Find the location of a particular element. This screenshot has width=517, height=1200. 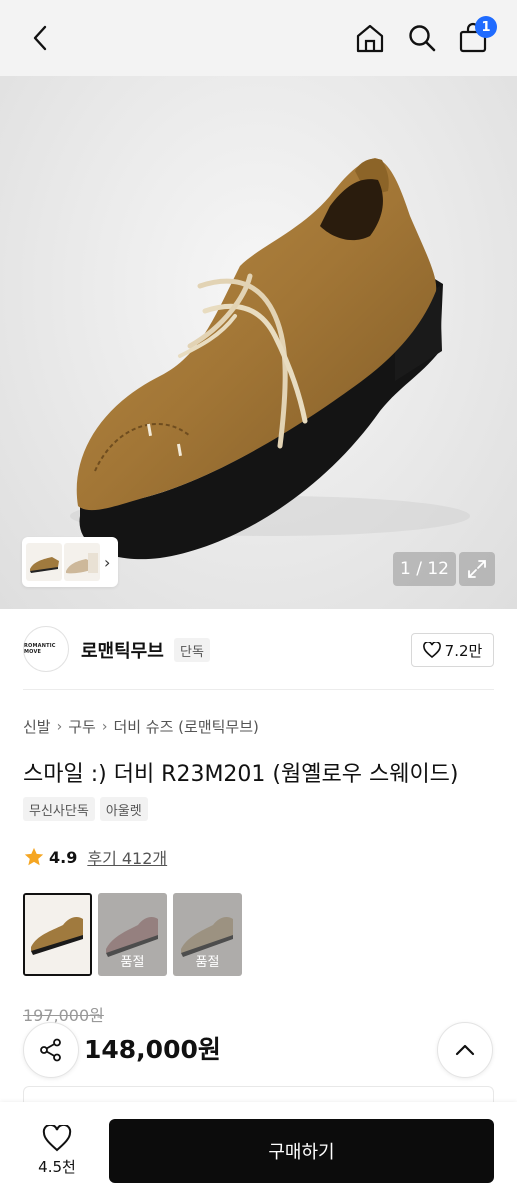

product-tag: 아울렛 is located at coordinates (123, 809).